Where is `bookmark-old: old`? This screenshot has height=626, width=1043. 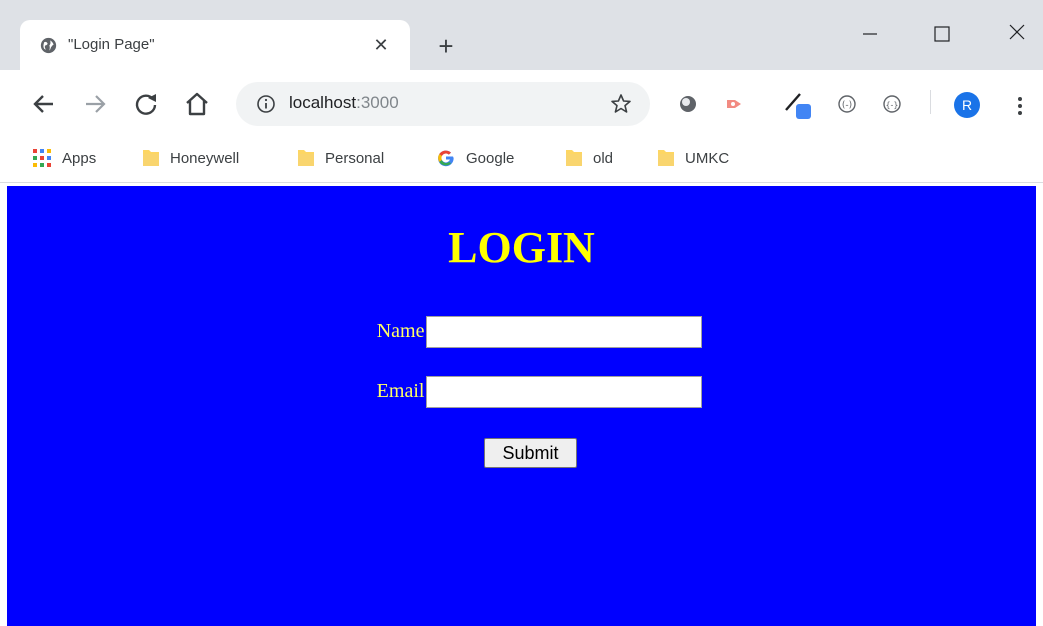 bookmark-old: old is located at coordinates (589, 158).